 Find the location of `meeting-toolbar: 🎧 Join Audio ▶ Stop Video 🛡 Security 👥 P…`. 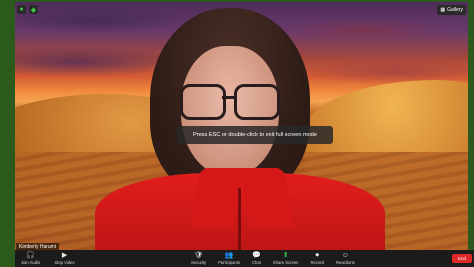

meeting-toolbar: 🎧 Join Audio ▶ Stop Video 🛡 Security 👥 P… is located at coordinates (244, 258).